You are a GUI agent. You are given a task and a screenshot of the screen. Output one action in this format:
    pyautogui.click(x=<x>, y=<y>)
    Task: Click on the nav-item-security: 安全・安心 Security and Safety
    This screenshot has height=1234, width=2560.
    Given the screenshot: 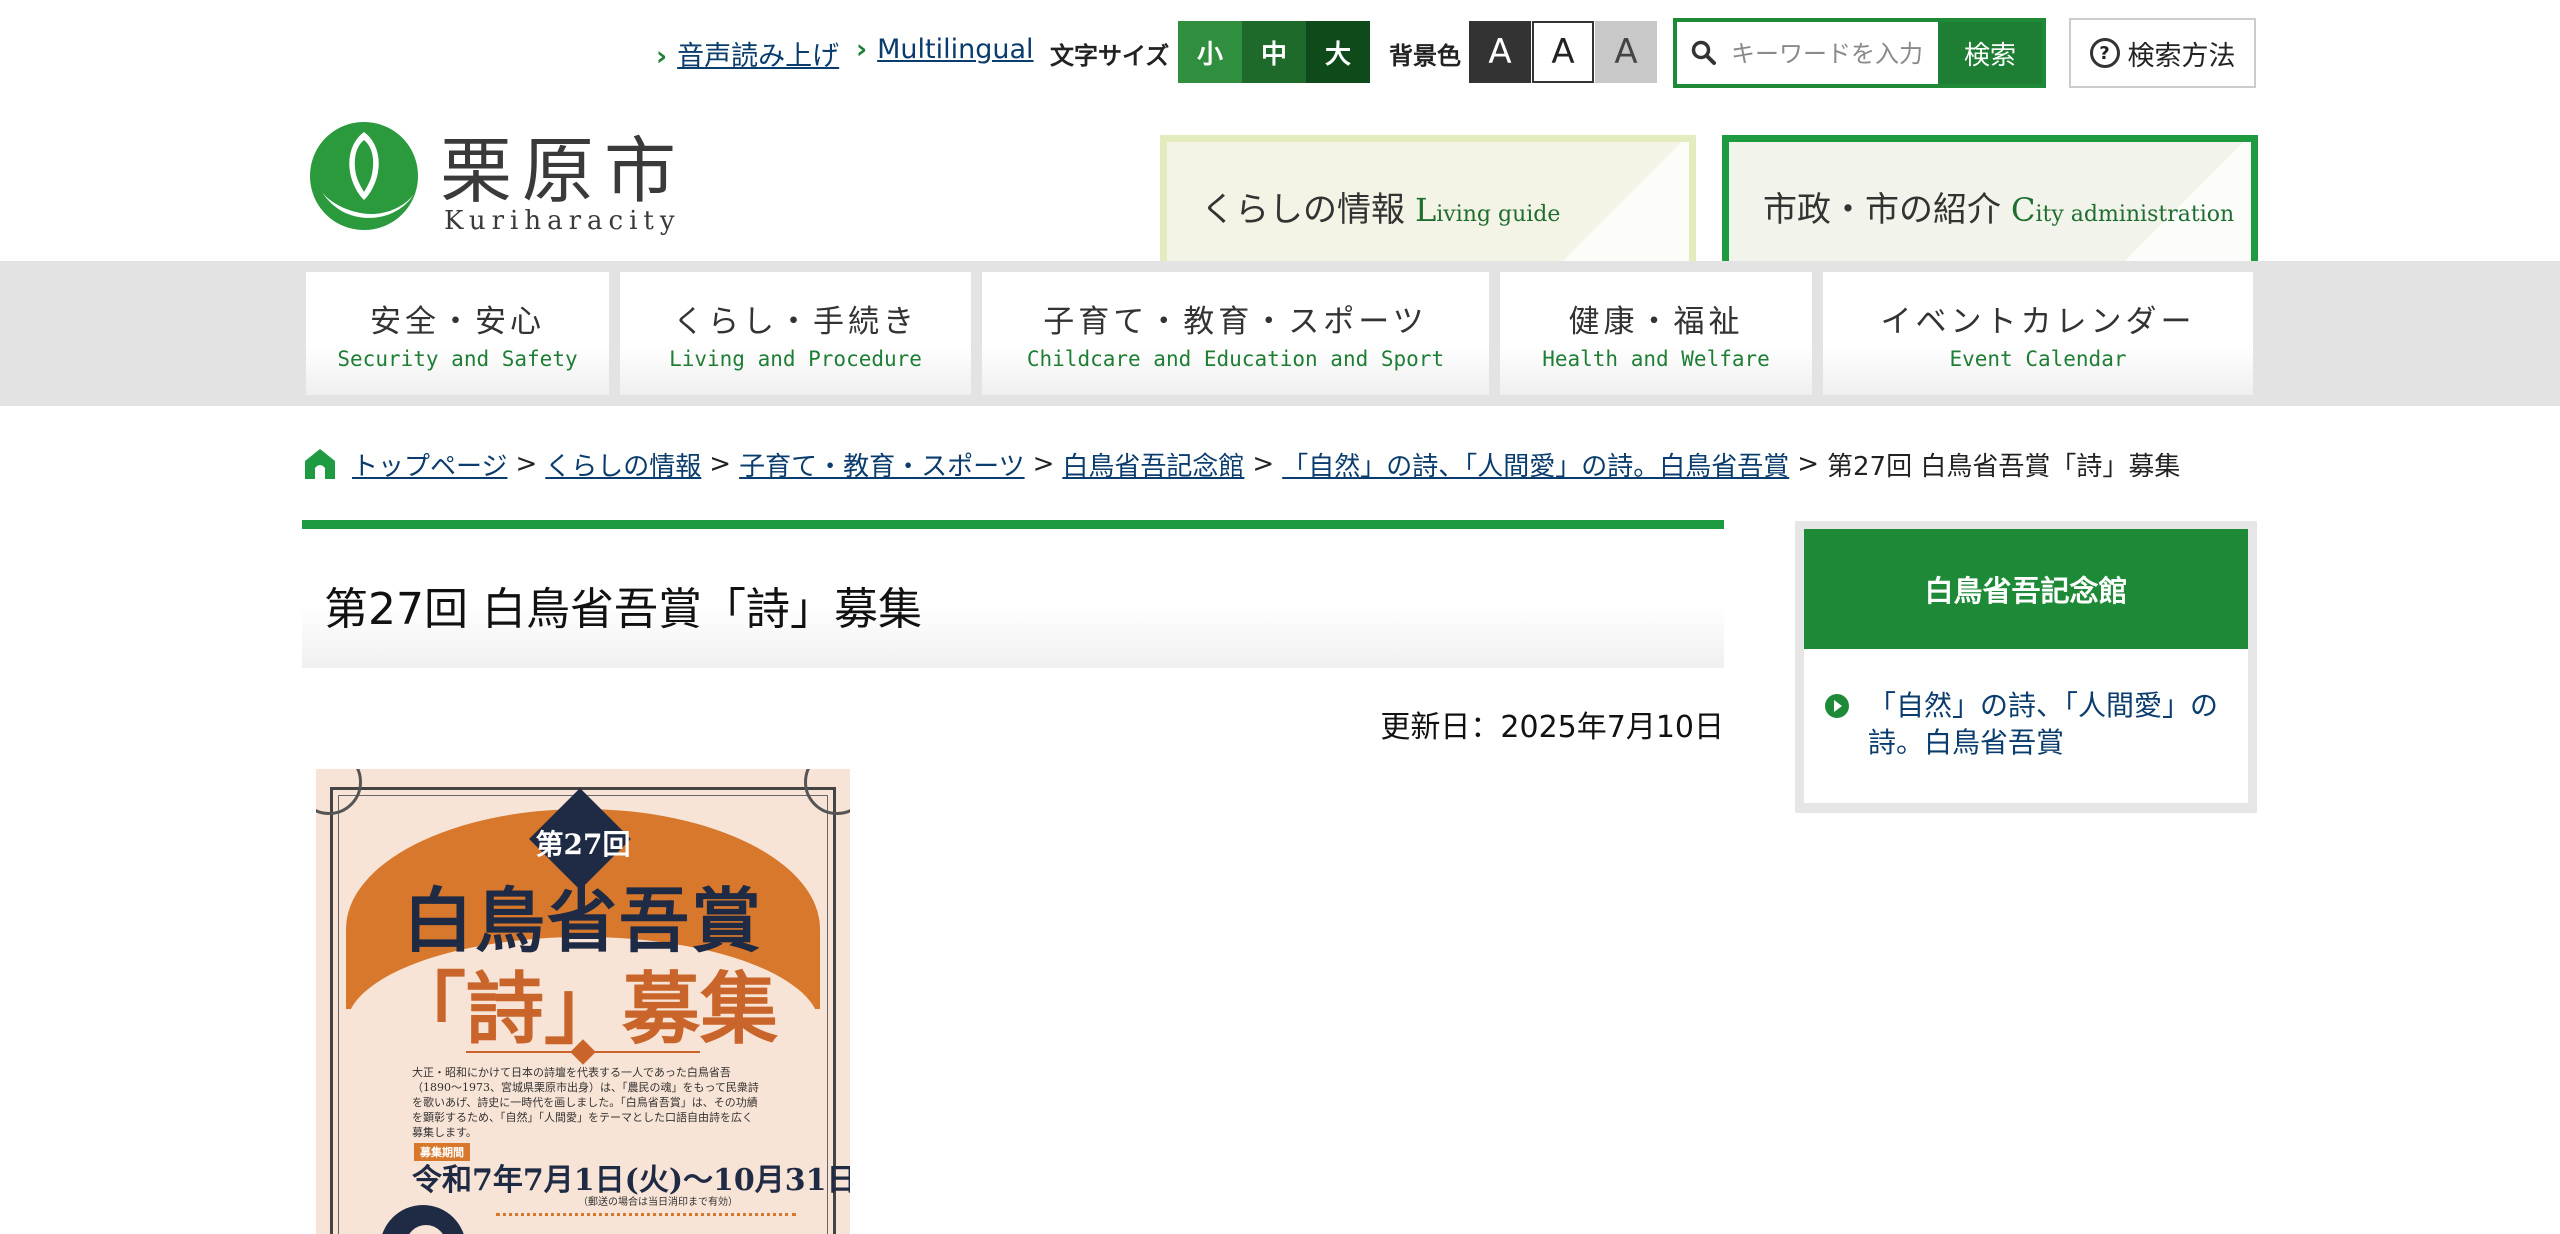 What is the action you would take?
    pyautogui.click(x=457, y=333)
    